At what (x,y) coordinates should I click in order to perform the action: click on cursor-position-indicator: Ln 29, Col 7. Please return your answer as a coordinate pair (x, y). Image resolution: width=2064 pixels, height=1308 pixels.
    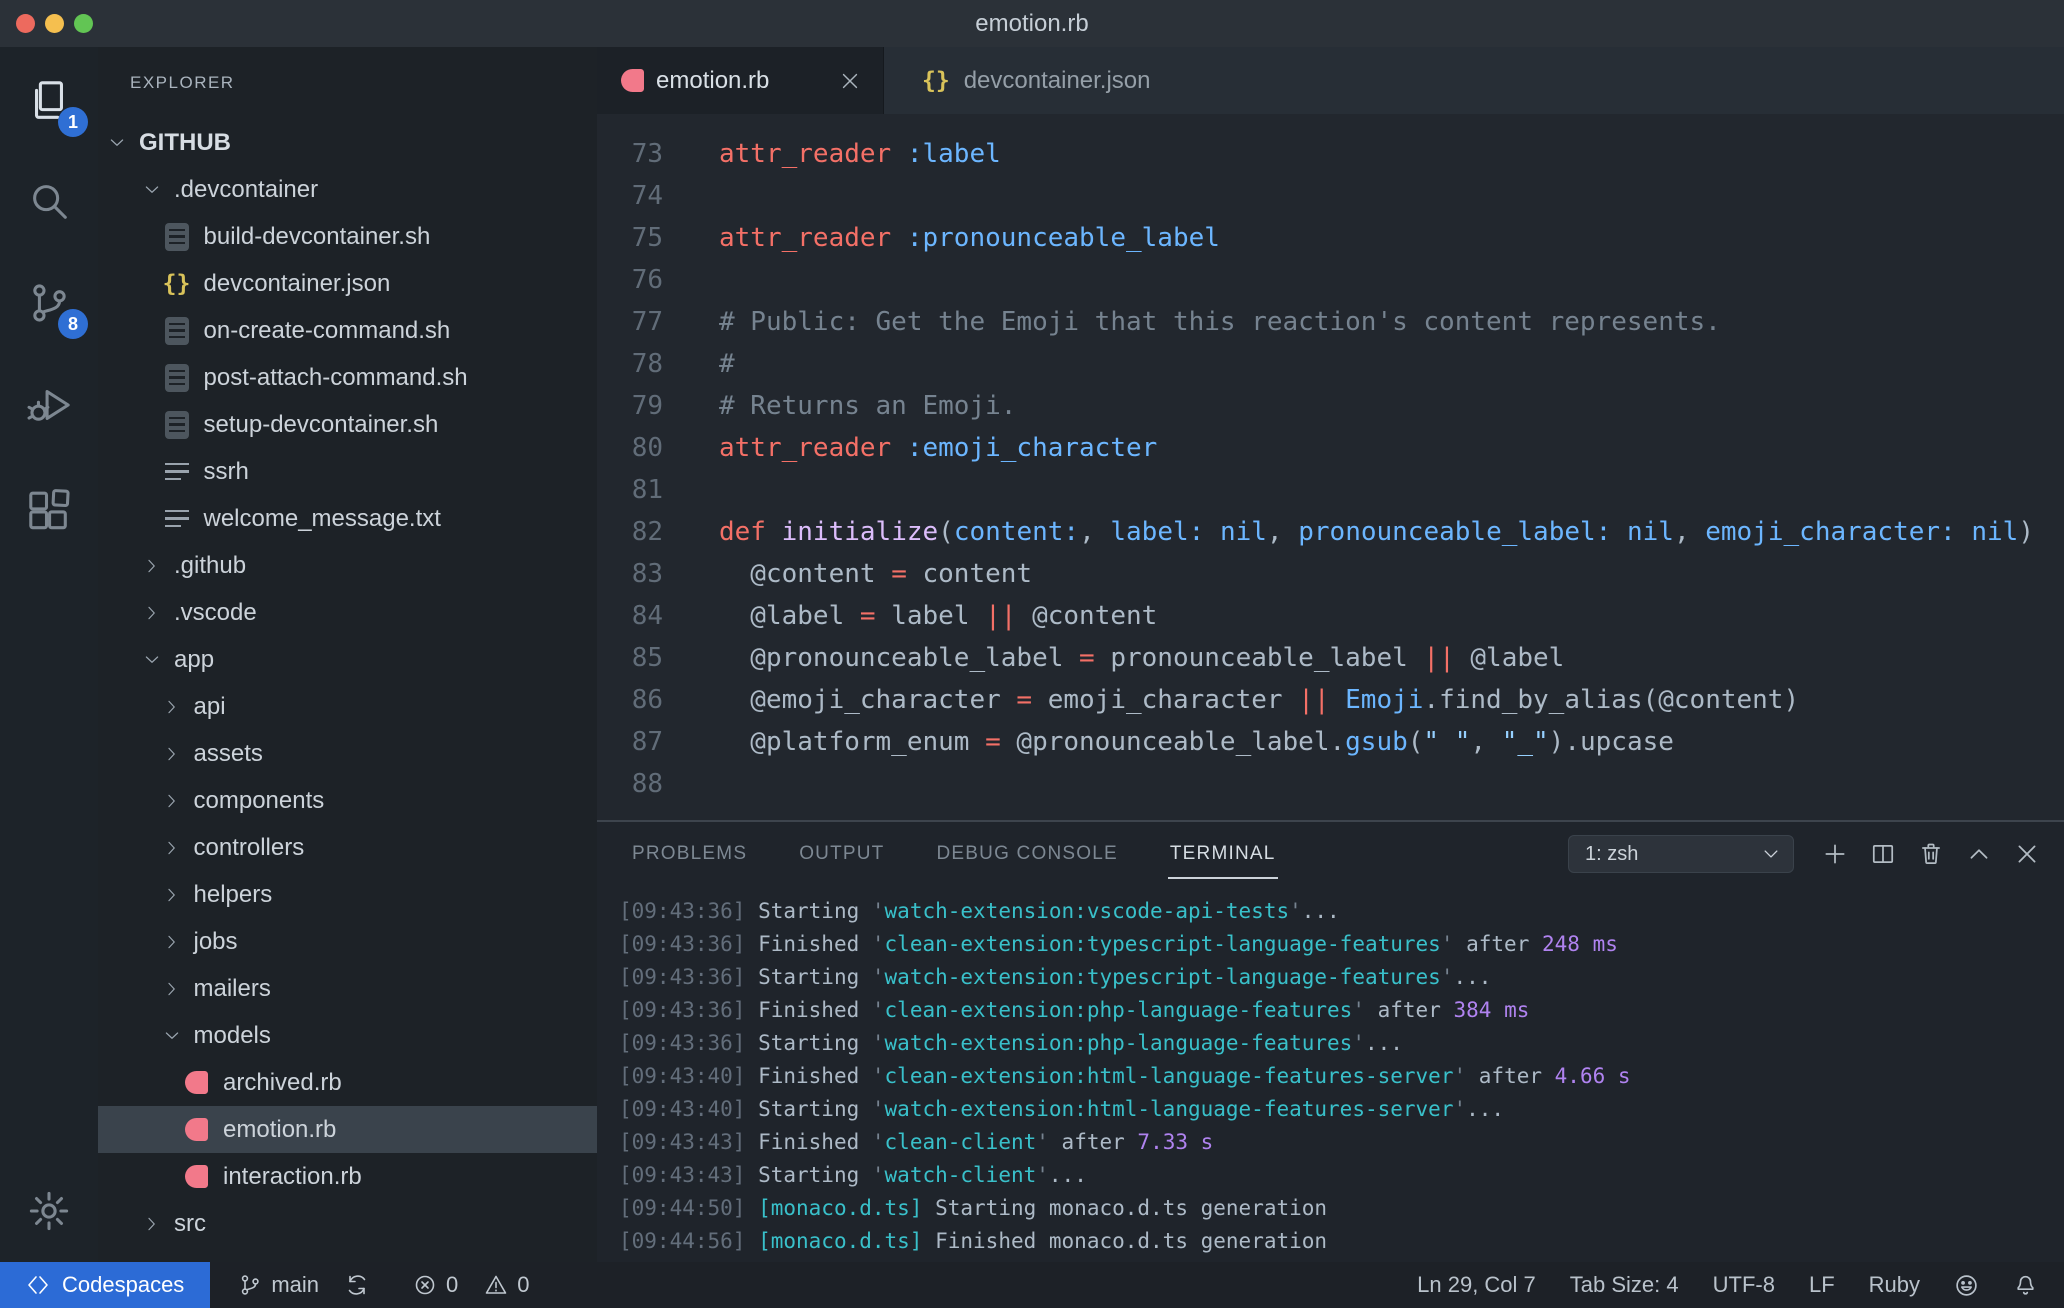
    Looking at the image, I should click on (1476, 1285).